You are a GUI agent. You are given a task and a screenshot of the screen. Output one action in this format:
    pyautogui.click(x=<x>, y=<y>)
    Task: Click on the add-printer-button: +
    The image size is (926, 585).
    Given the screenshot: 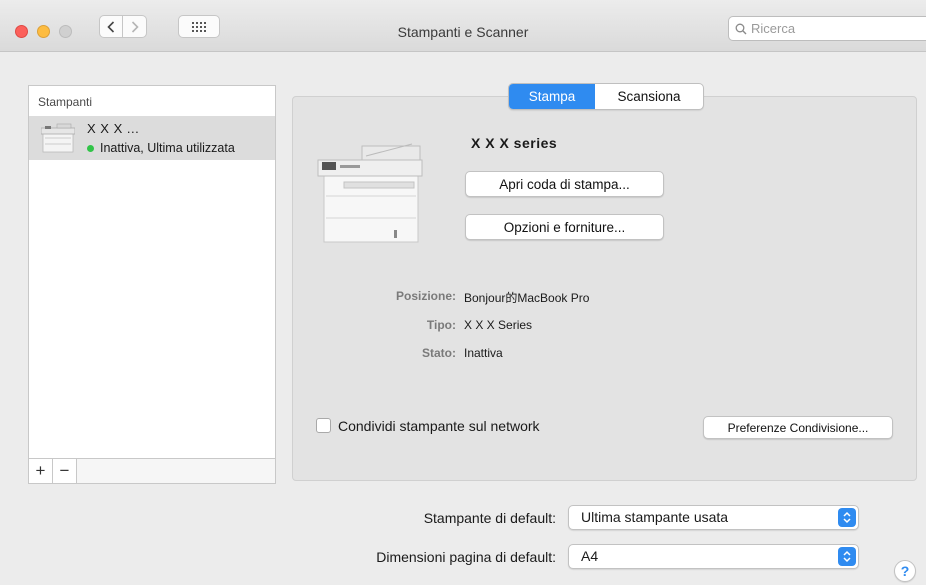 What is the action you would take?
    pyautogui.click(x=41, y=471)
    